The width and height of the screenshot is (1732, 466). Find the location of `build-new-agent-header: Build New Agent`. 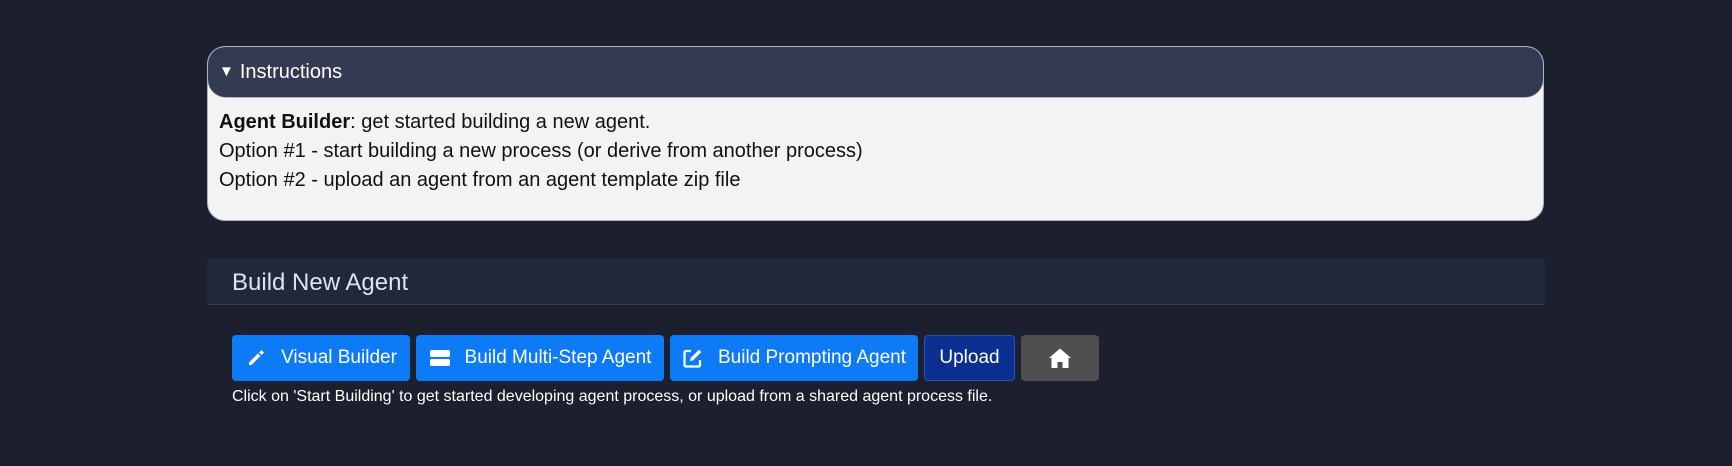

build-new-agent-header: Build New Agent is located at coordinates (876, 282).